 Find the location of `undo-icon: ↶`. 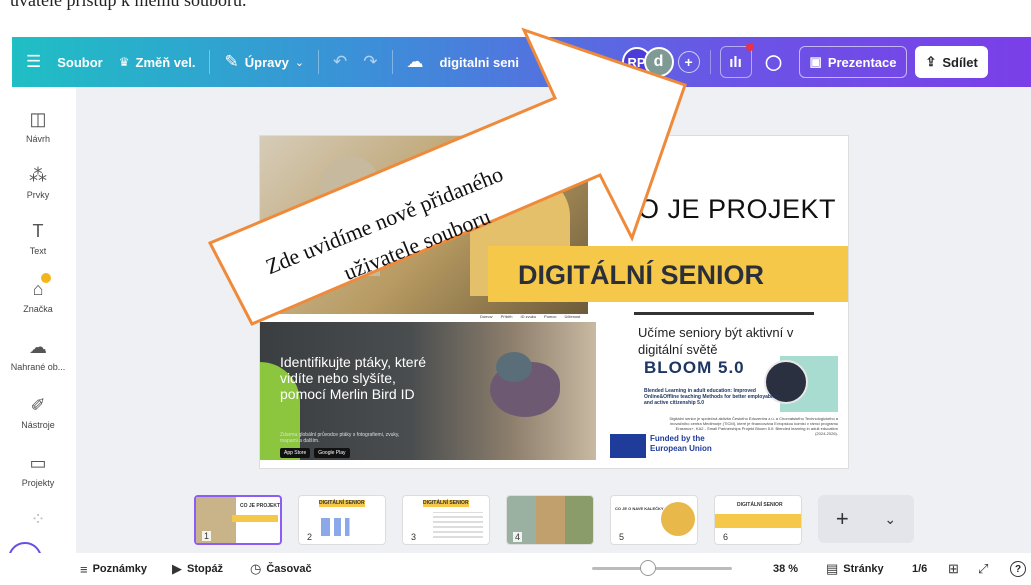

undo-icon: ↶ is located at coordinates (340, 61).